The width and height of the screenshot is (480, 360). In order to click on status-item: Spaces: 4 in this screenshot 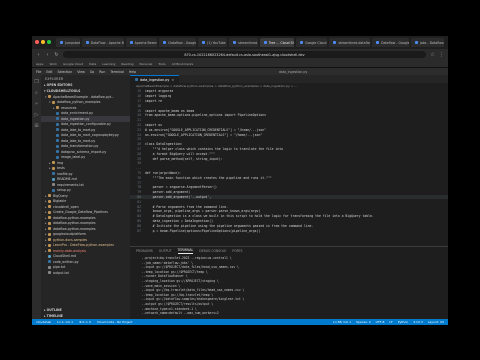, I will do `click(363, 322)`.